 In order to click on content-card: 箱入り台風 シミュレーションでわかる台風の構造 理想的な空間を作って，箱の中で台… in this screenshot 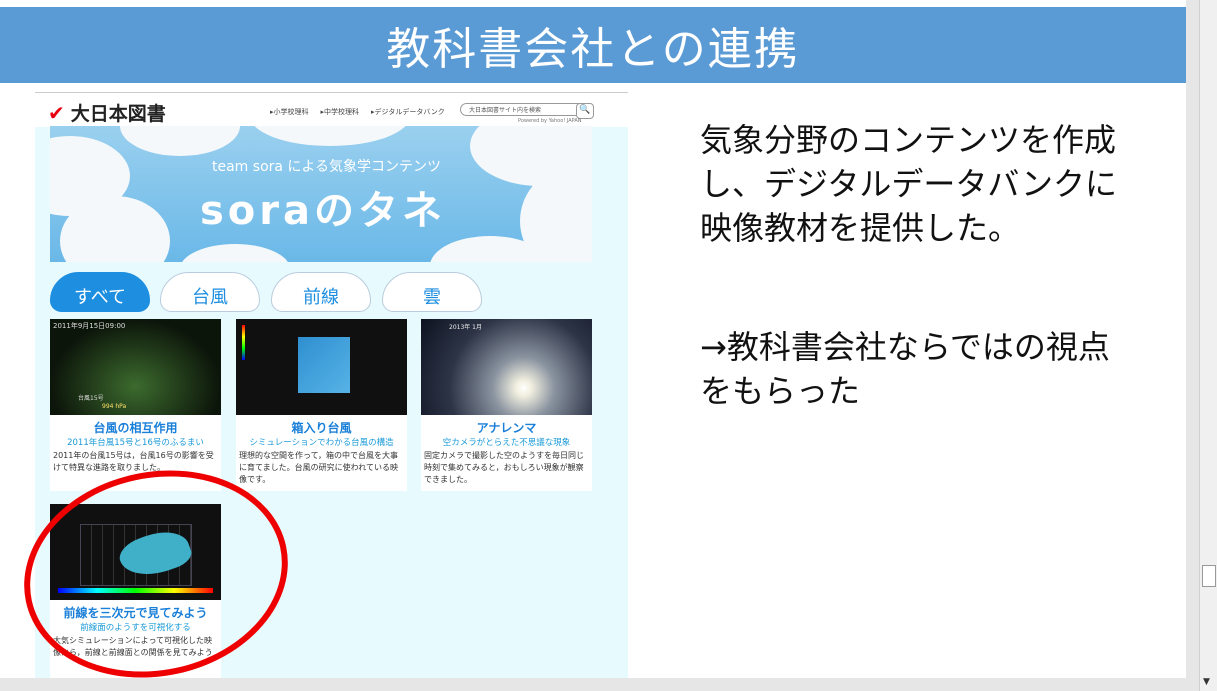, I will do `click(321, 405)`.